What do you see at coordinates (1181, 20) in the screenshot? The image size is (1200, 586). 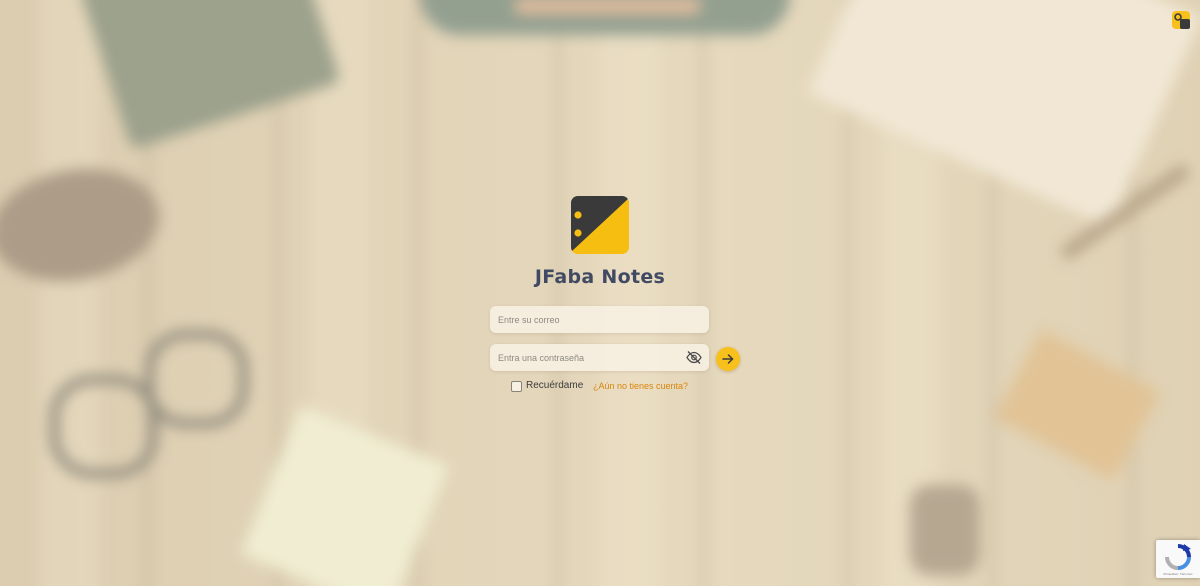 I see `corner-logo-icon` at bounding box center [1181, 20].